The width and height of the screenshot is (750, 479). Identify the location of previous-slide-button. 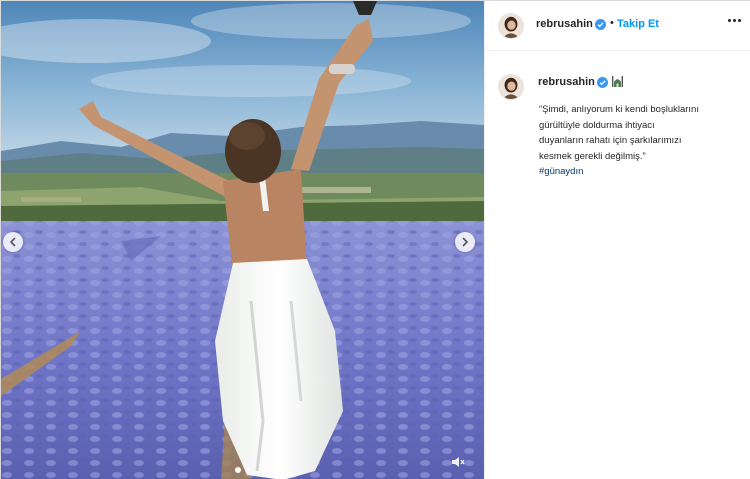
(13, 242).